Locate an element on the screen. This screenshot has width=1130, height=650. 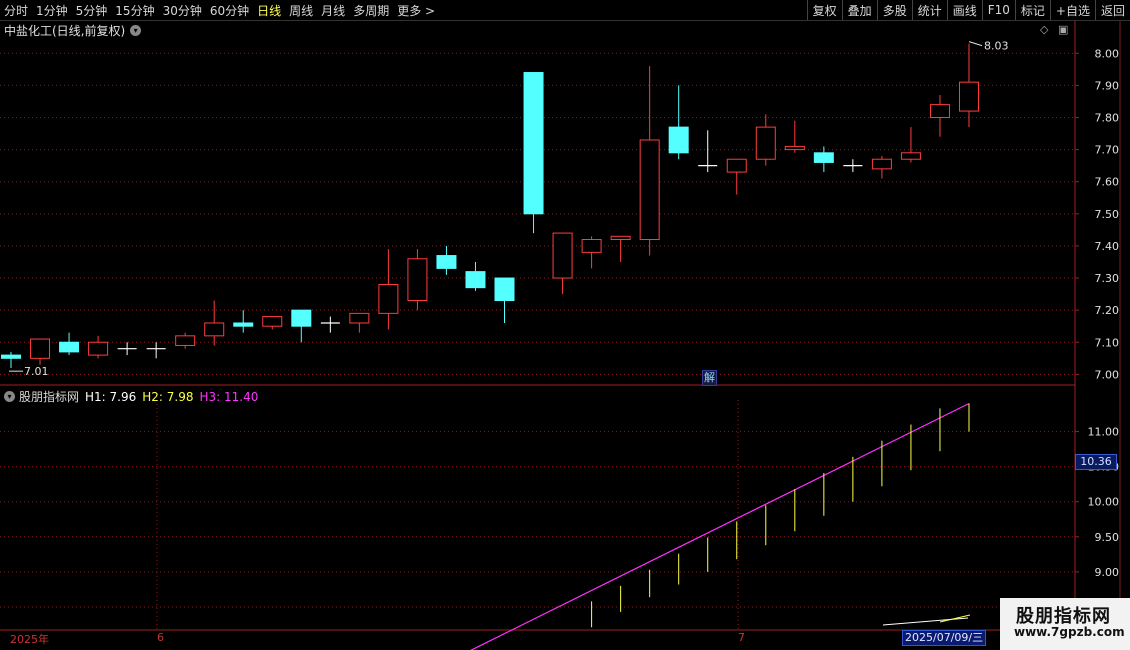
watermark-line2: www.7gpzb.com is located at coordinates (1069, 632).